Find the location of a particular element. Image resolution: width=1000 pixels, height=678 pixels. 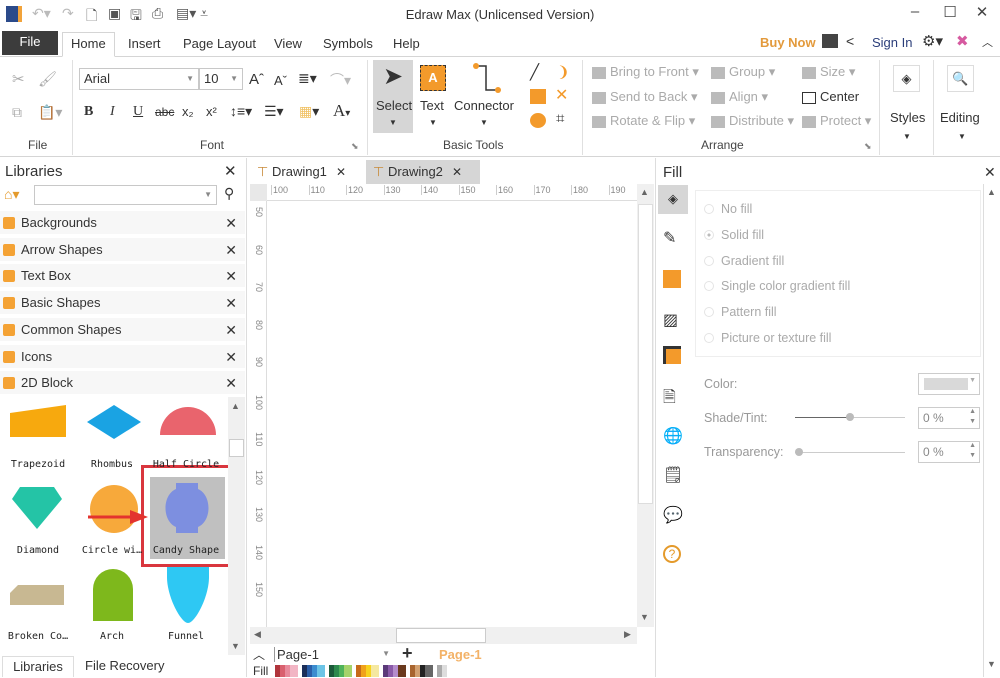

format-painter-icon: 🖌 is located at coordinates (47, 79).